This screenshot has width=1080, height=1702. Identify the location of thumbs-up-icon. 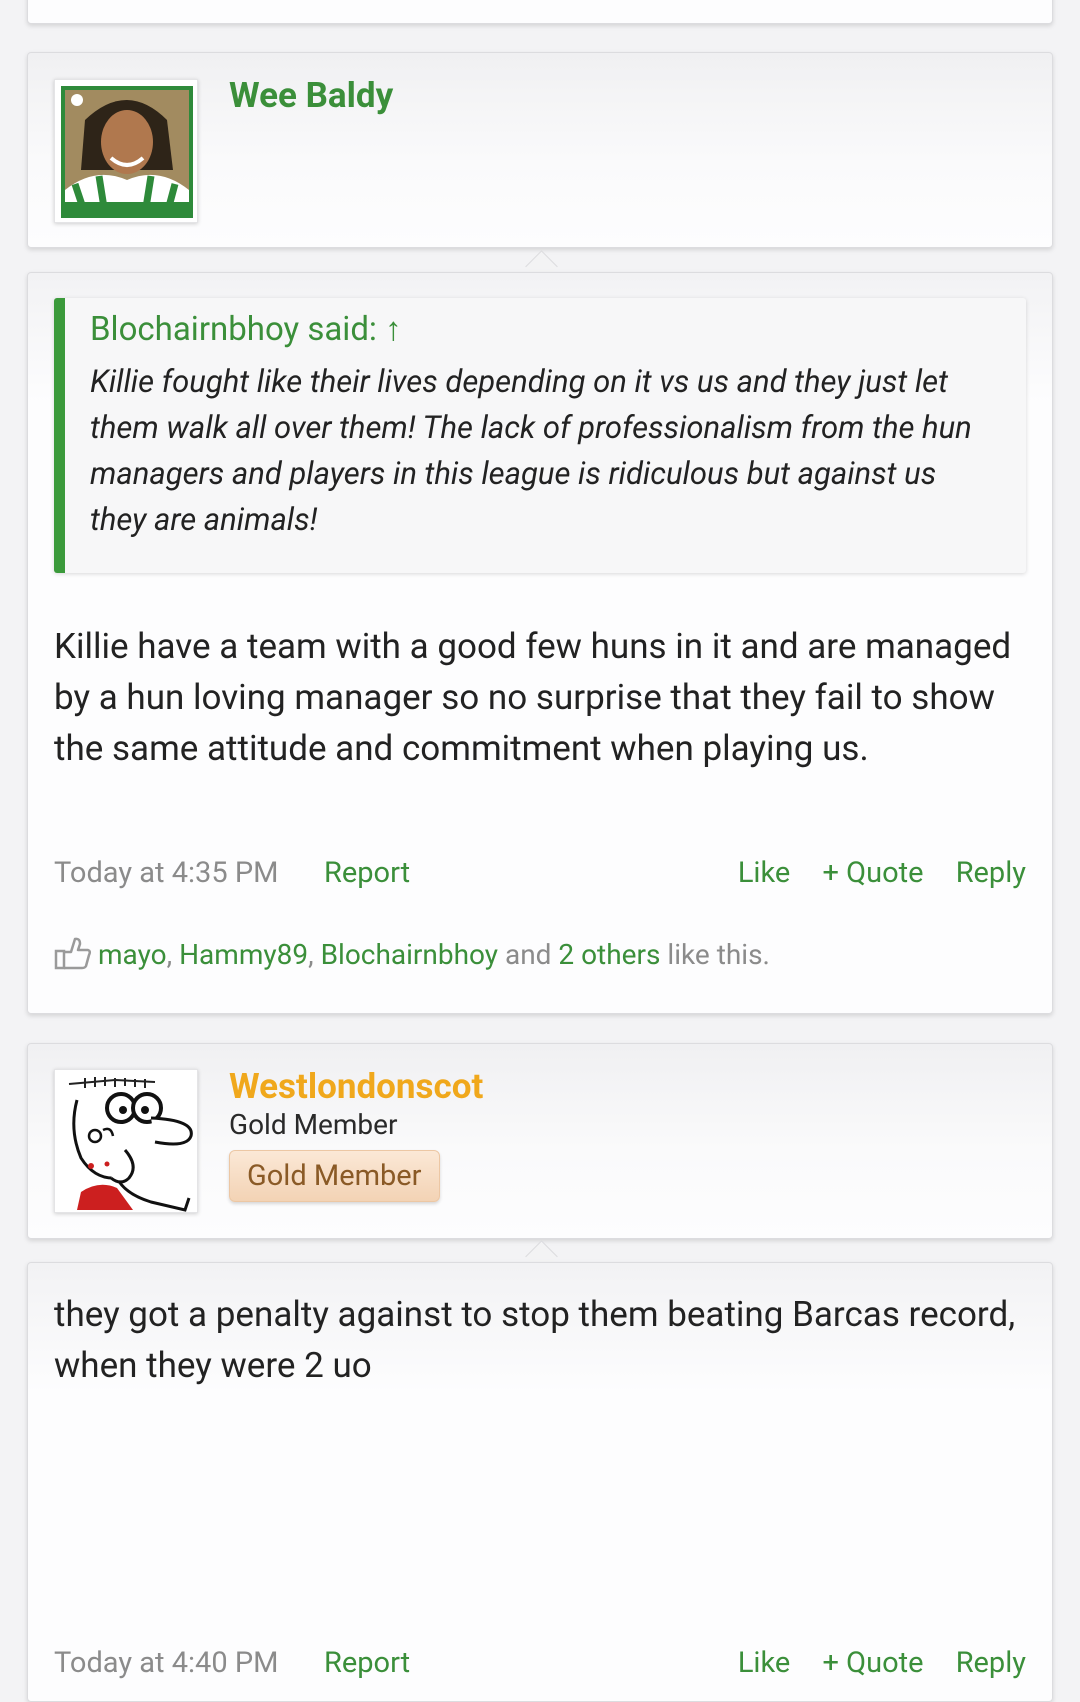
(73, 956).